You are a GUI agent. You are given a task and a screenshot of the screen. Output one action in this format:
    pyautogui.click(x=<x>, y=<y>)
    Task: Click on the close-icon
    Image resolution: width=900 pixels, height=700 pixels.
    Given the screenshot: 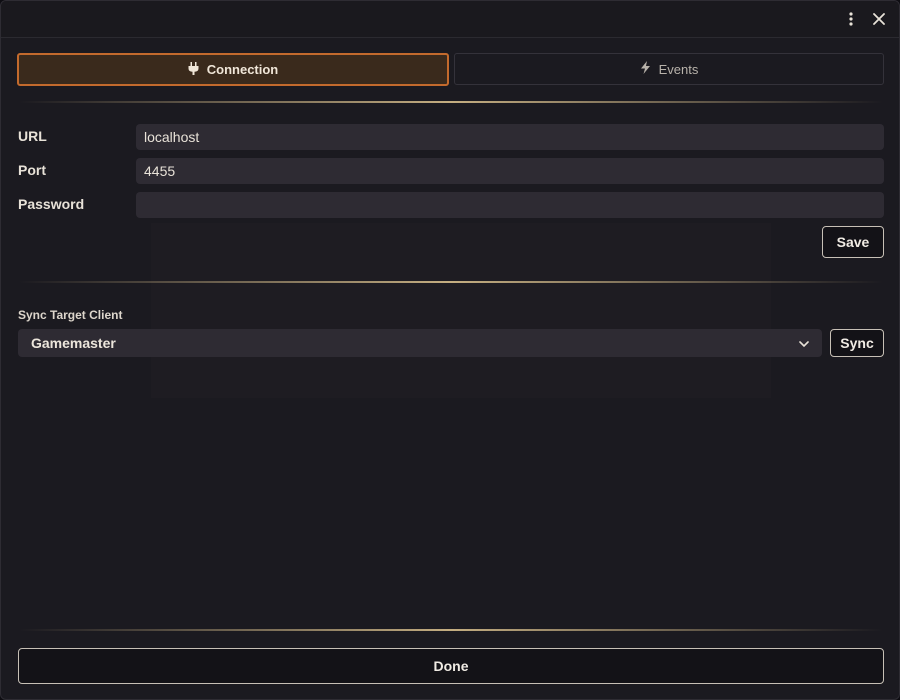 What is the action you would take?
    pyautogui.click(x=879, y=19)
    